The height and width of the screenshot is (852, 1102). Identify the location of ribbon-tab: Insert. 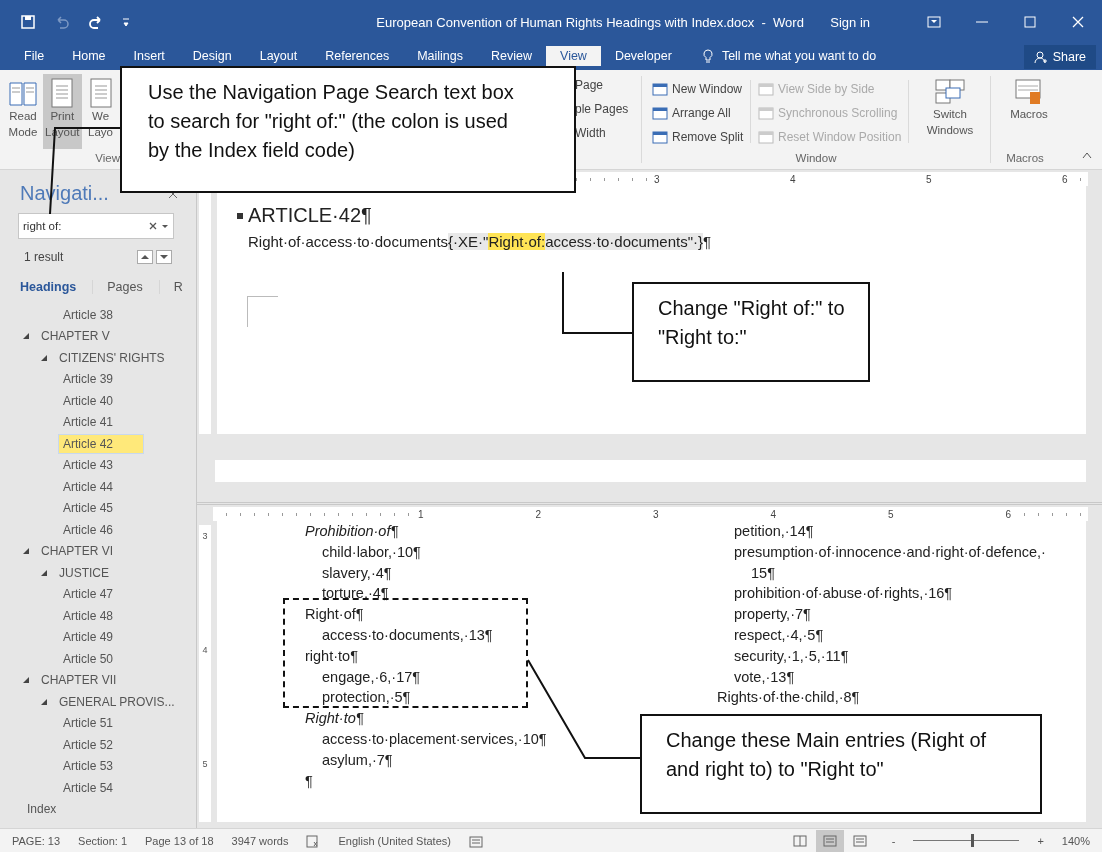
(149, 56).